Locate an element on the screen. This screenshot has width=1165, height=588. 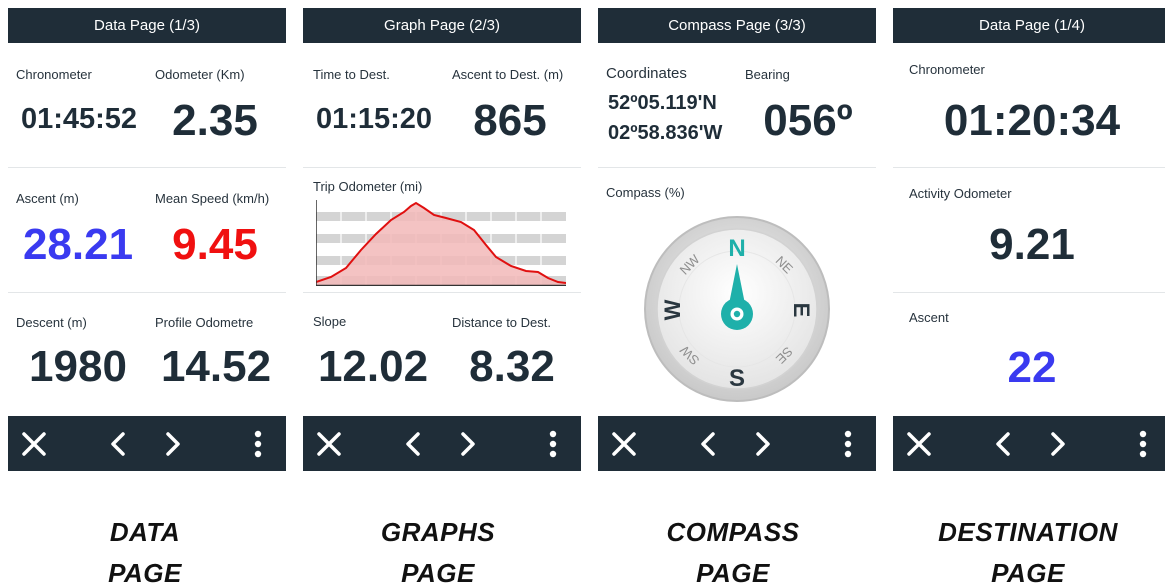
graphs-page-caption: GRAPHS PAGE is located at coordinates (438, 550).